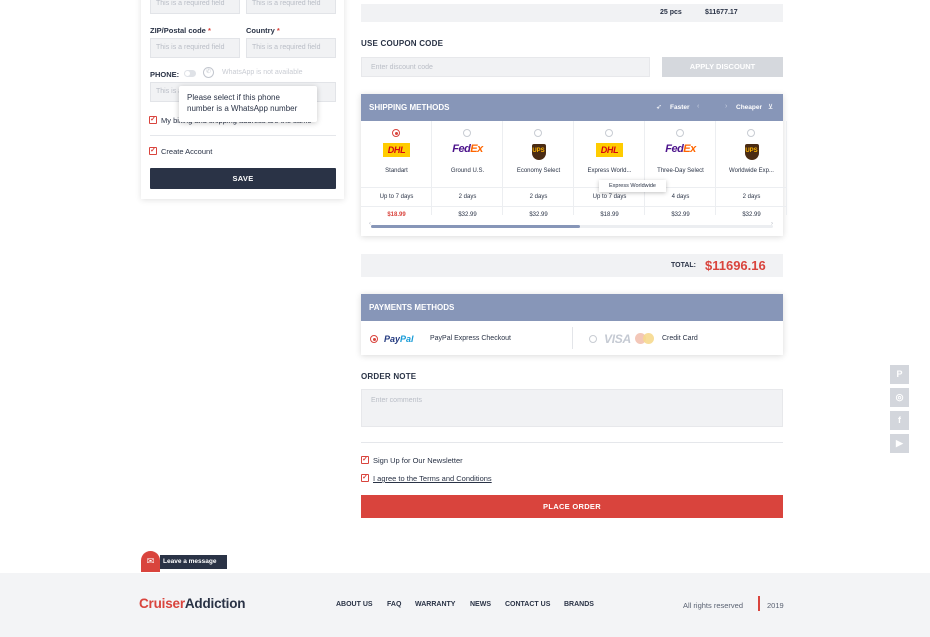  I want to click on coupon-title: USE COUPON CODE, so click(402, 43).